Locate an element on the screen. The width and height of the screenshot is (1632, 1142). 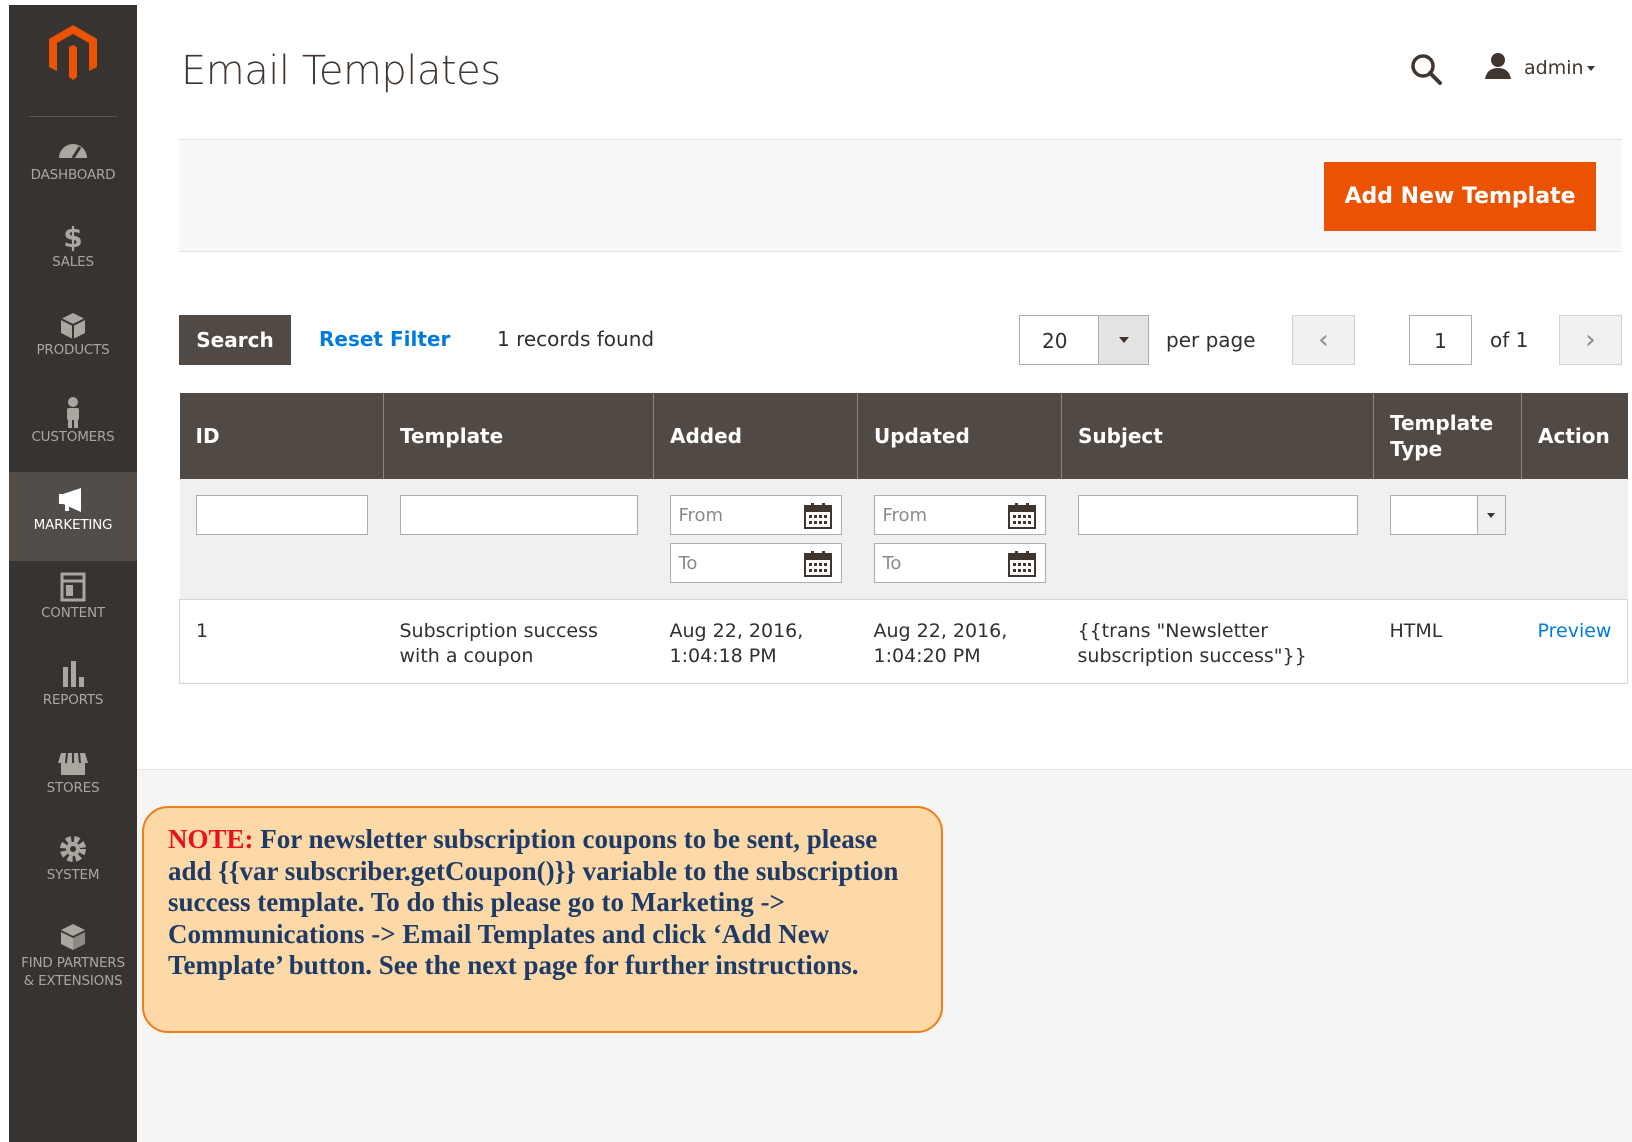
id-filter-input is located at coordinates (281, 515).